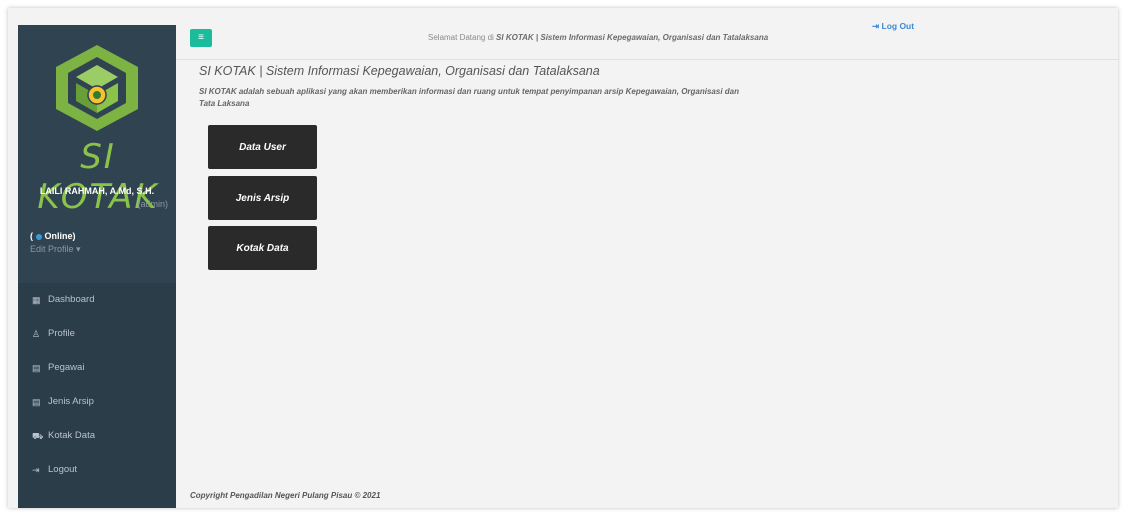 The height and width of the screenshot is (515, 1126). I want to click on sidebar-item-dashboard: ▦ Dashboard, so click(97, 300).